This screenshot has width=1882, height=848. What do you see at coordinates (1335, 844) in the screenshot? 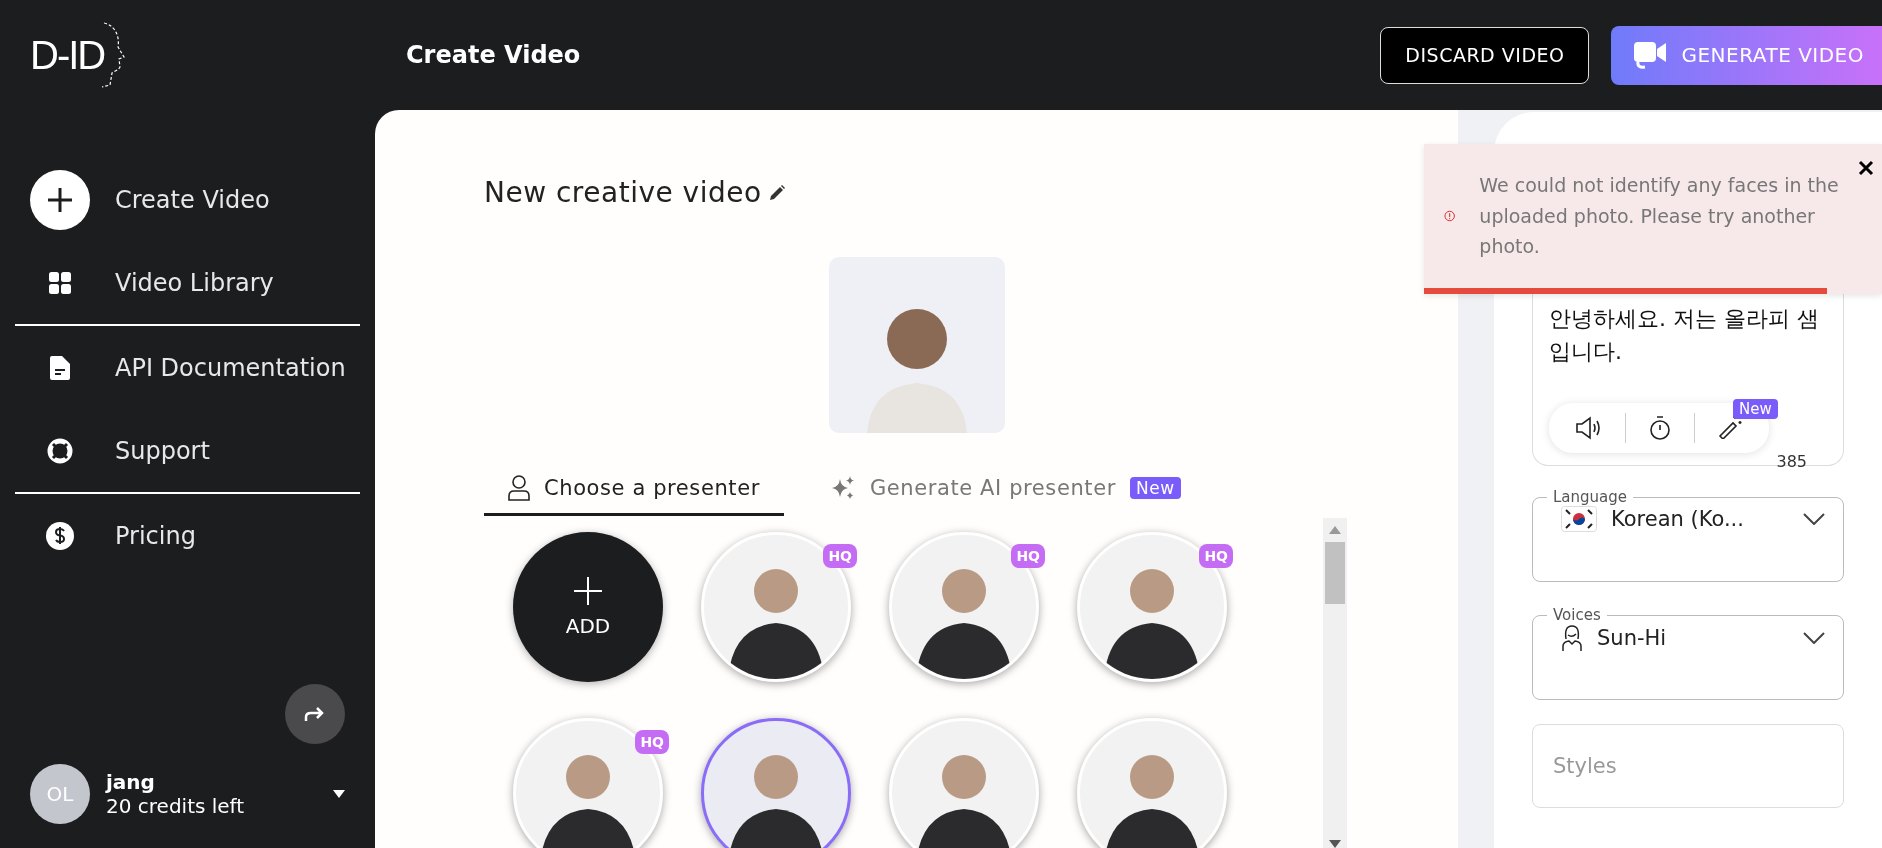
I see `scroll-down-icon` at bounding box center [1335, 844].